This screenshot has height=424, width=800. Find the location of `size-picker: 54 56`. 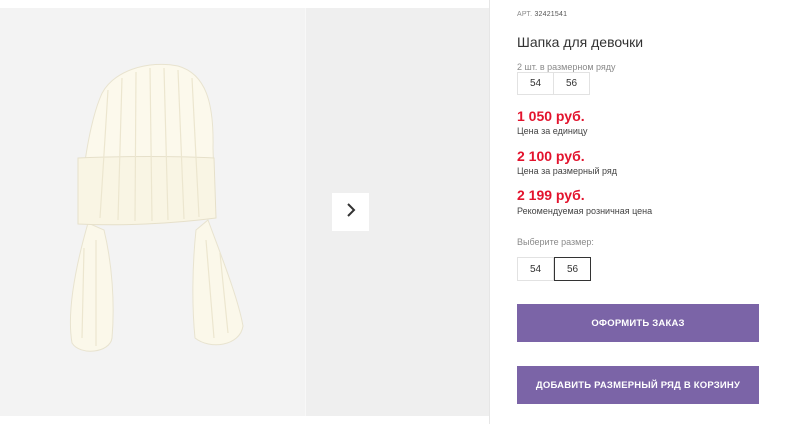

size-picker: 54 56 is located at coordinates (554, 269).